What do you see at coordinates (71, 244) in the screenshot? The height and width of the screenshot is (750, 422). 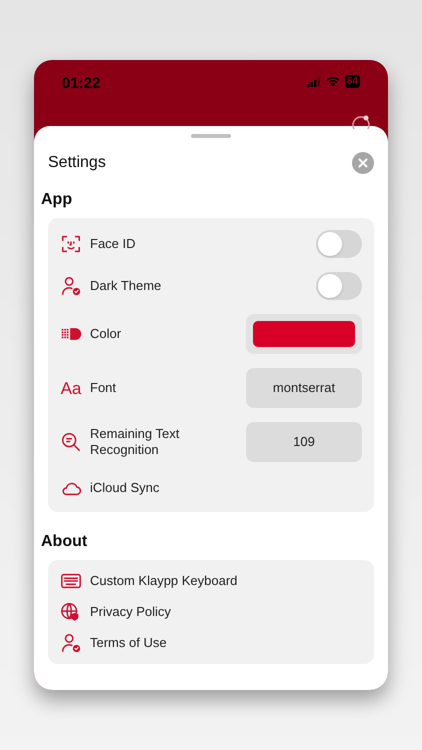 I see `face-scan-icon` at bounding box center [71, 244].